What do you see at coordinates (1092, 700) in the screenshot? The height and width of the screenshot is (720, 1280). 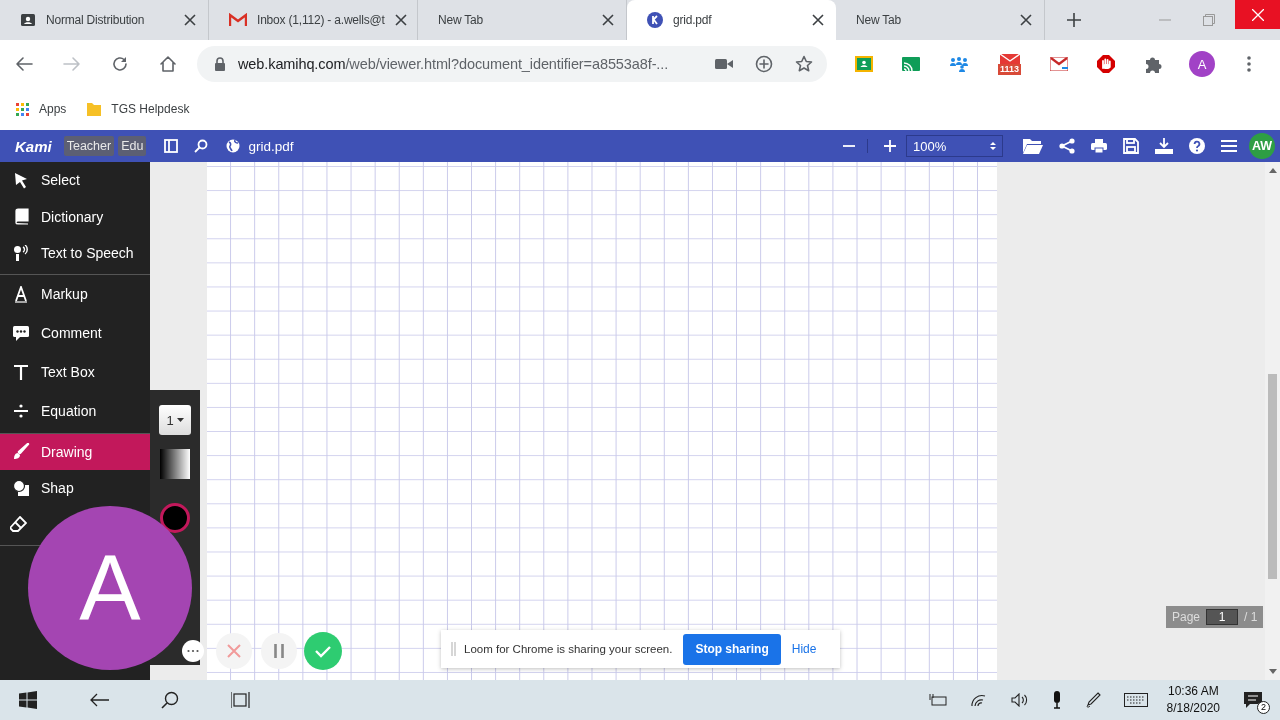 I see `pen-icon` at bounding box center [1092, 700].